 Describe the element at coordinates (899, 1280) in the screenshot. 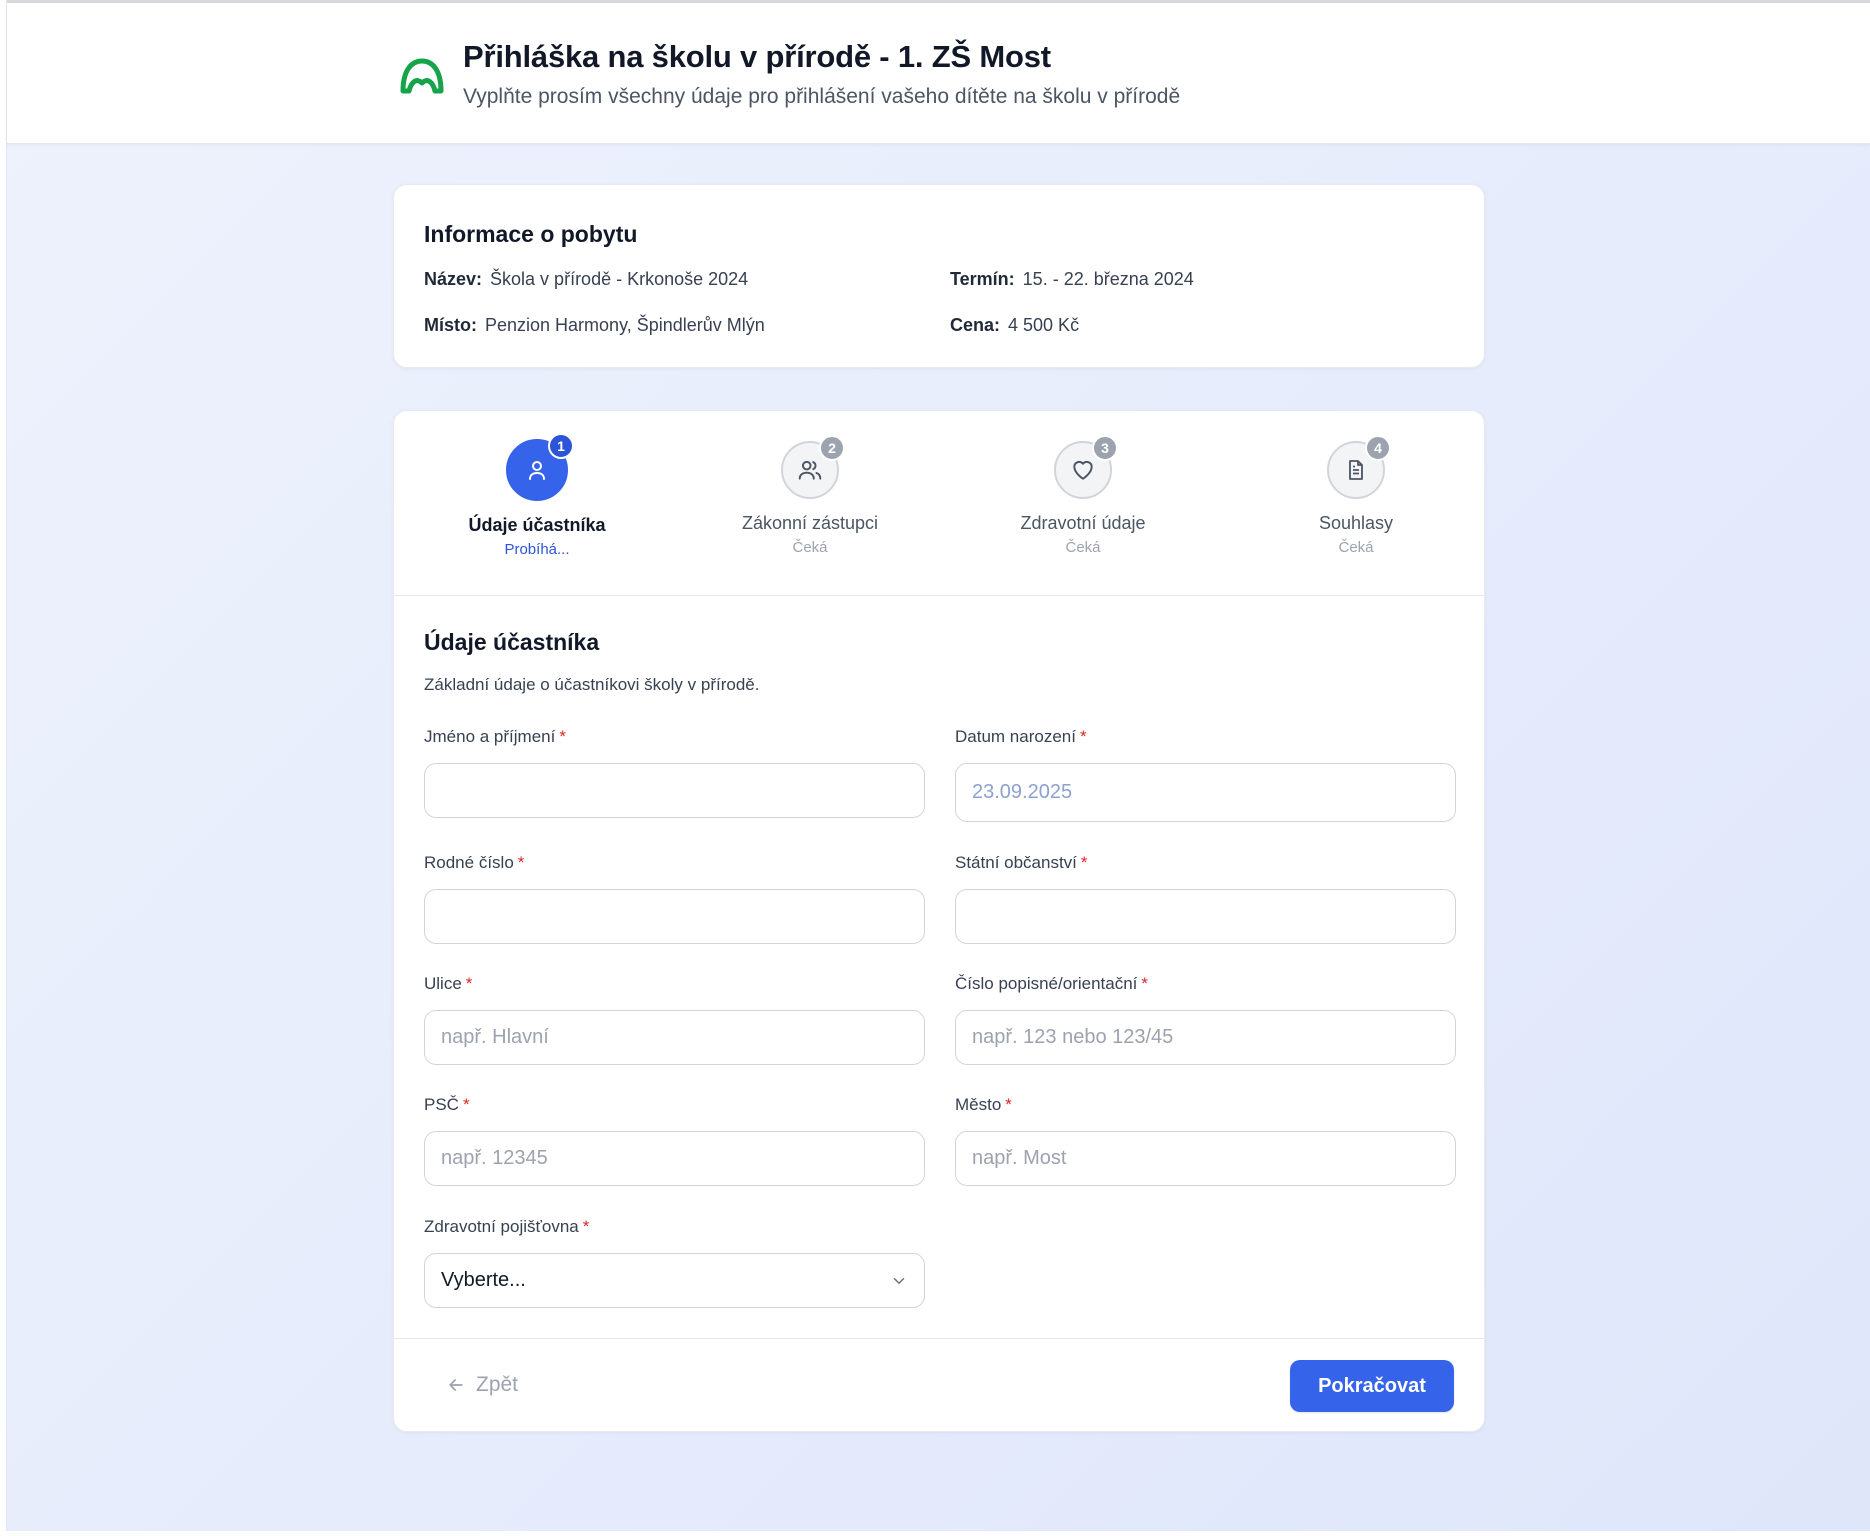

I see `chevron-down-icon` at that location.